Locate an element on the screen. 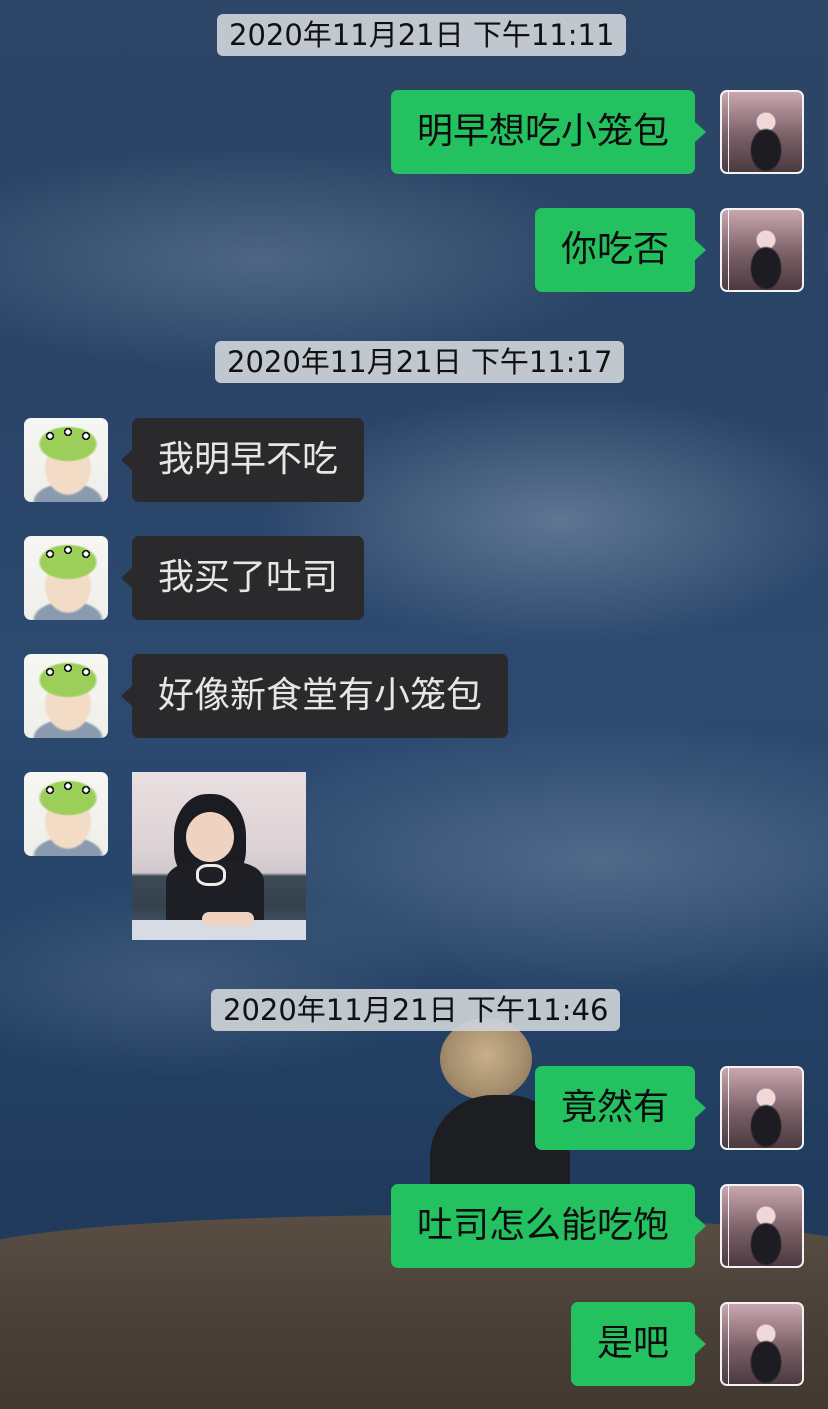  message-bubble-self: 是吧 is located at coordinates (638, 1344).